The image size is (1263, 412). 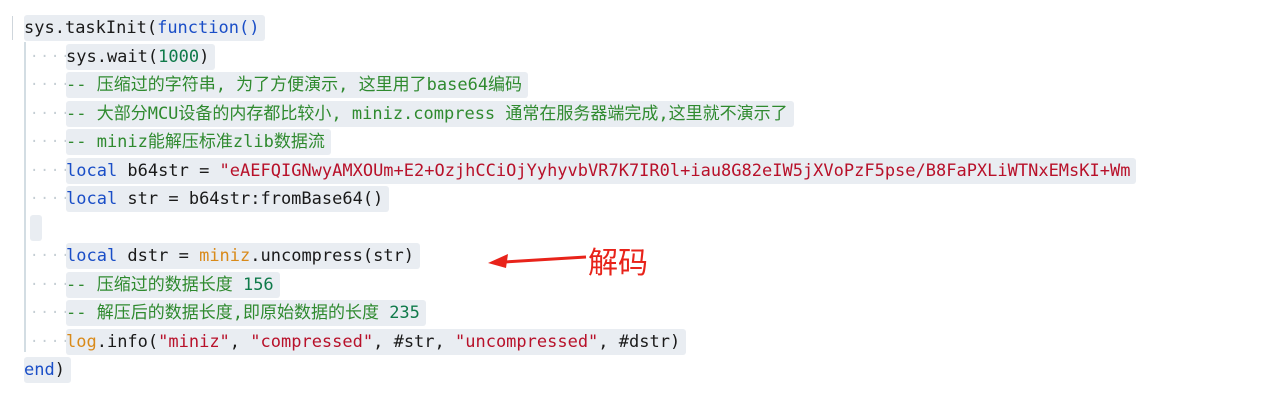 I want to click on token-assign: str = b64str:fromBase64(), so click(x=250, y=199).